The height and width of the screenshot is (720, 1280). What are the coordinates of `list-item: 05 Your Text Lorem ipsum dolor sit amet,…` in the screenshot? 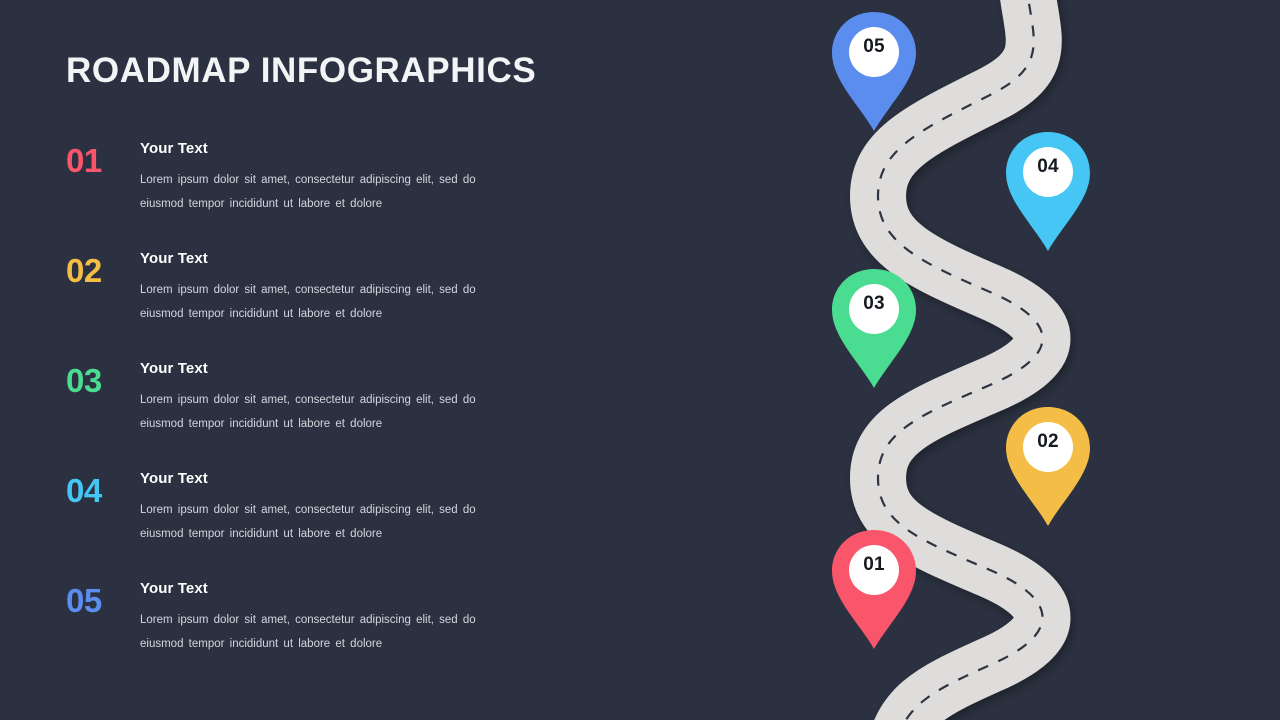 It's located at (301, 635).